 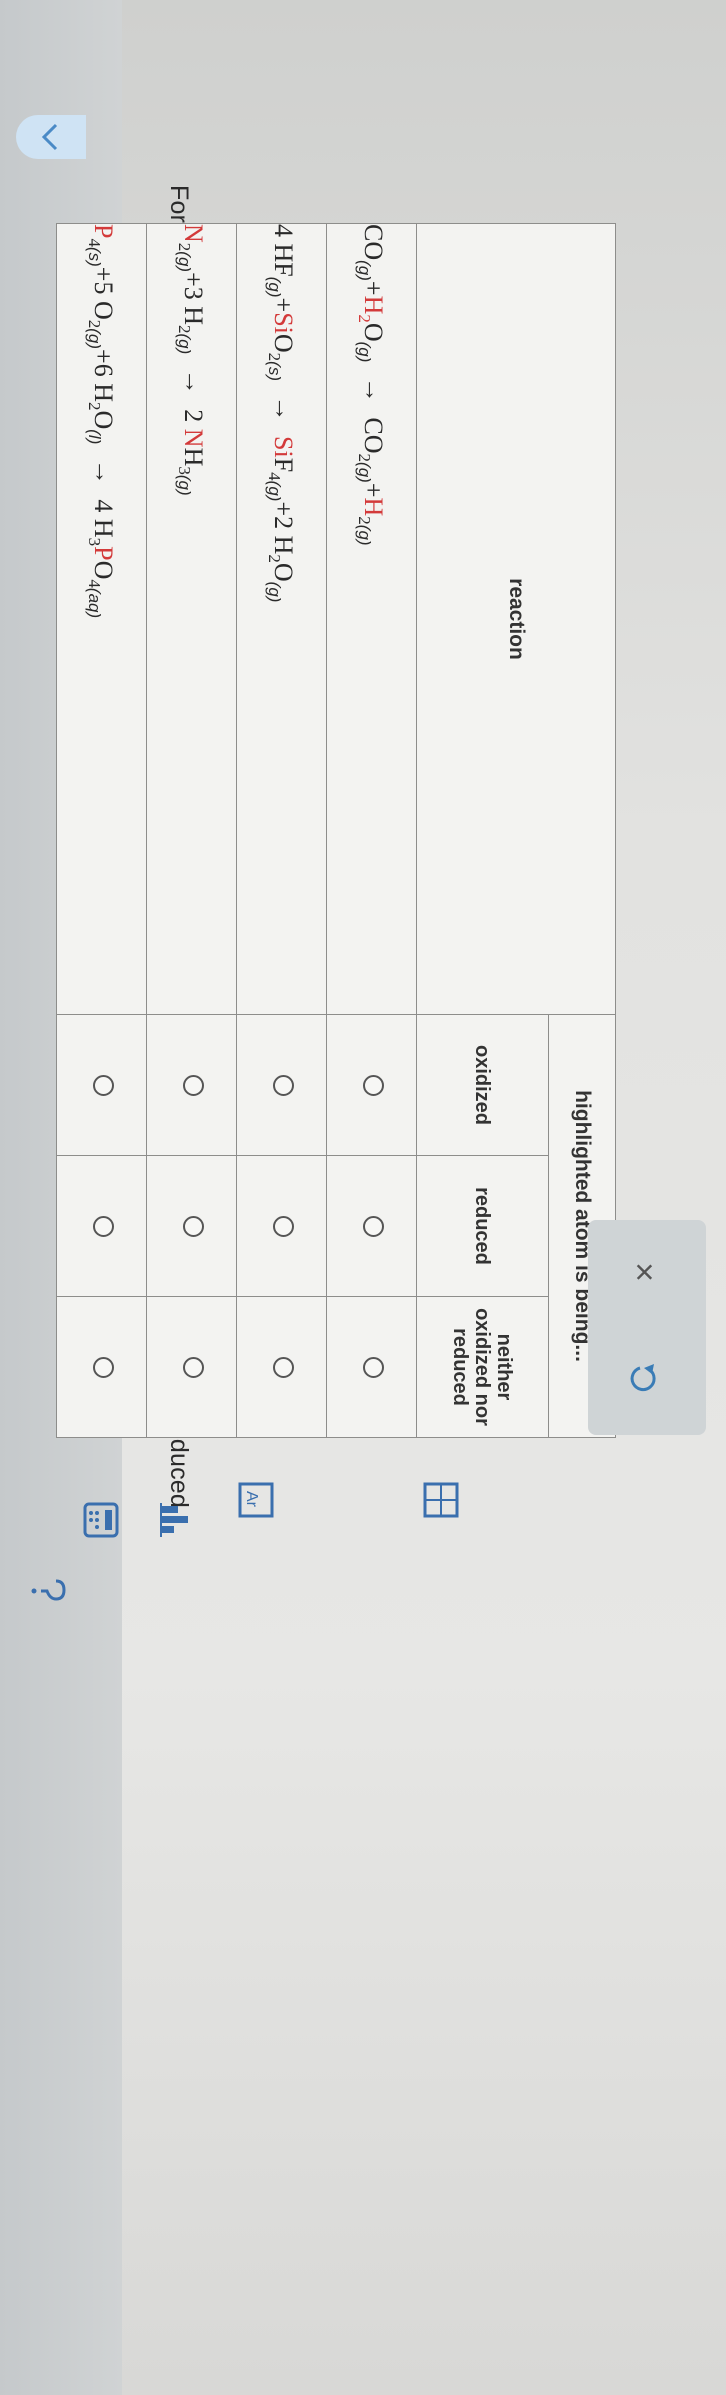 What do you see at coordinates (104, 288) in the screenshot?
I see `coefficient: 5` at bounding box center [104, 288].